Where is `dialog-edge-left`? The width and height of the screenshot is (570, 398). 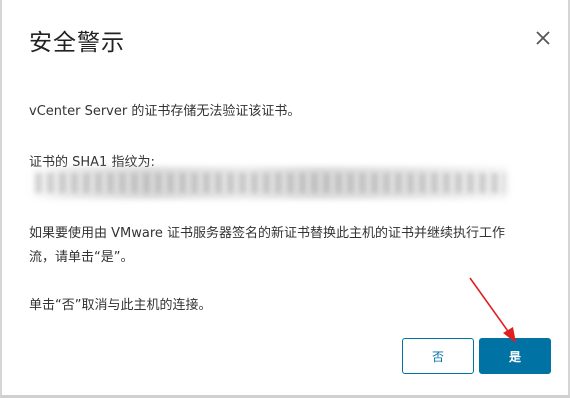 dialog-edge-left is located at coordinates (1, 199).